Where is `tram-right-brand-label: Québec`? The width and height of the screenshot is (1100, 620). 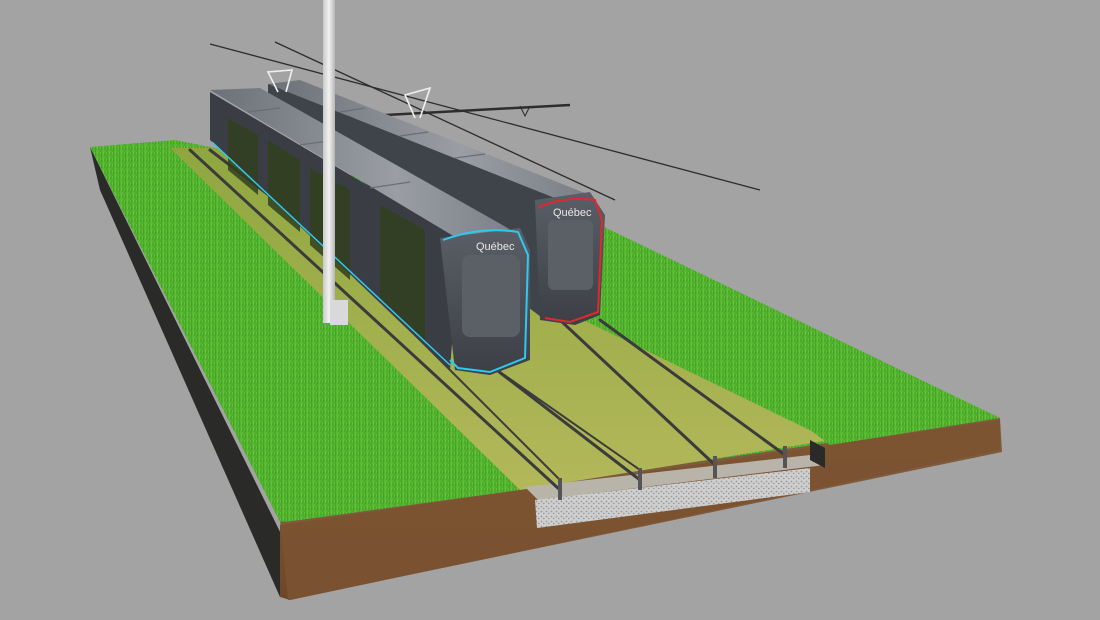
tram-right-brand-label: Québec is located at coordinates (572, 213).